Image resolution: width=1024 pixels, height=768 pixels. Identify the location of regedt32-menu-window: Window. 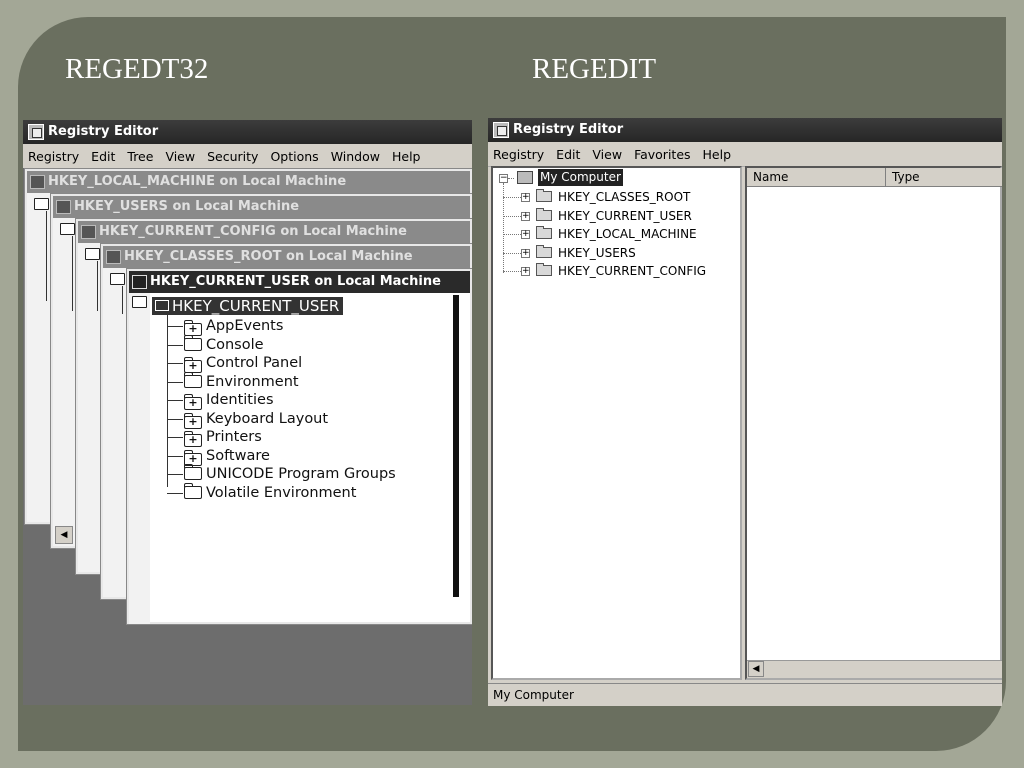
(355, 156).